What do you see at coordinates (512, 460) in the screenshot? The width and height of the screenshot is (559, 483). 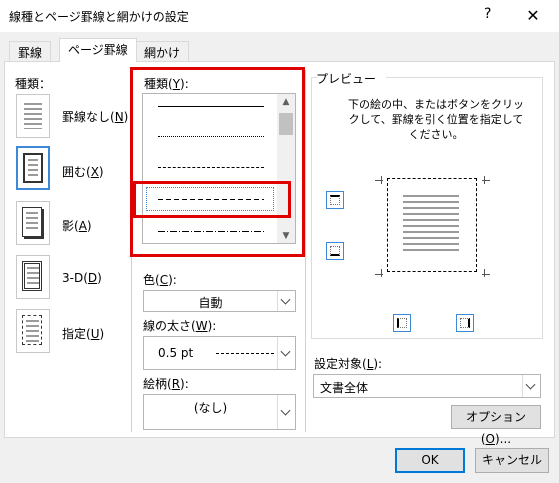 I see `cancel-button: キャンセル` at bounding box center [512, 460].